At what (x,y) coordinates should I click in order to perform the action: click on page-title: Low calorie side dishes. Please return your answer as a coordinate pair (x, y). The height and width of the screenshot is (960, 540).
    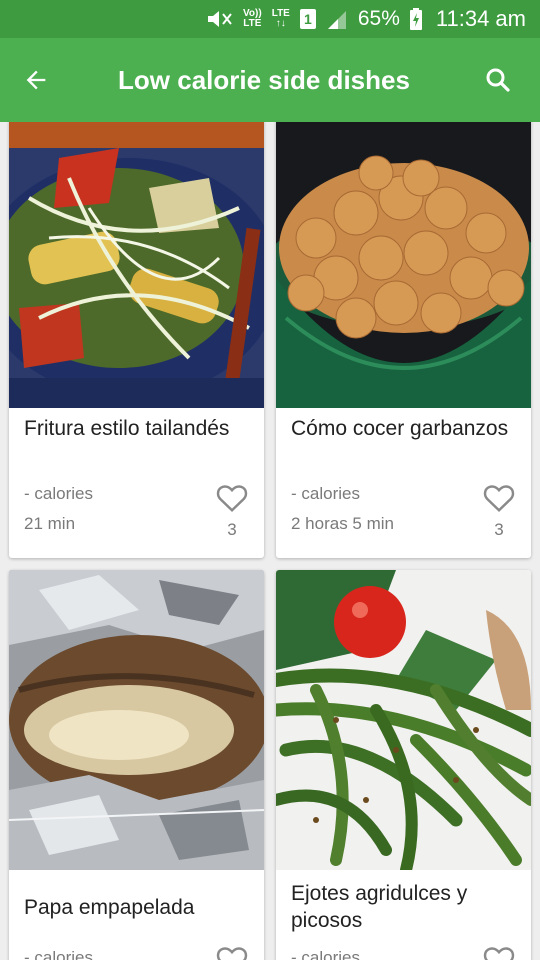
    Looking at the image, I should click on (264, 79).